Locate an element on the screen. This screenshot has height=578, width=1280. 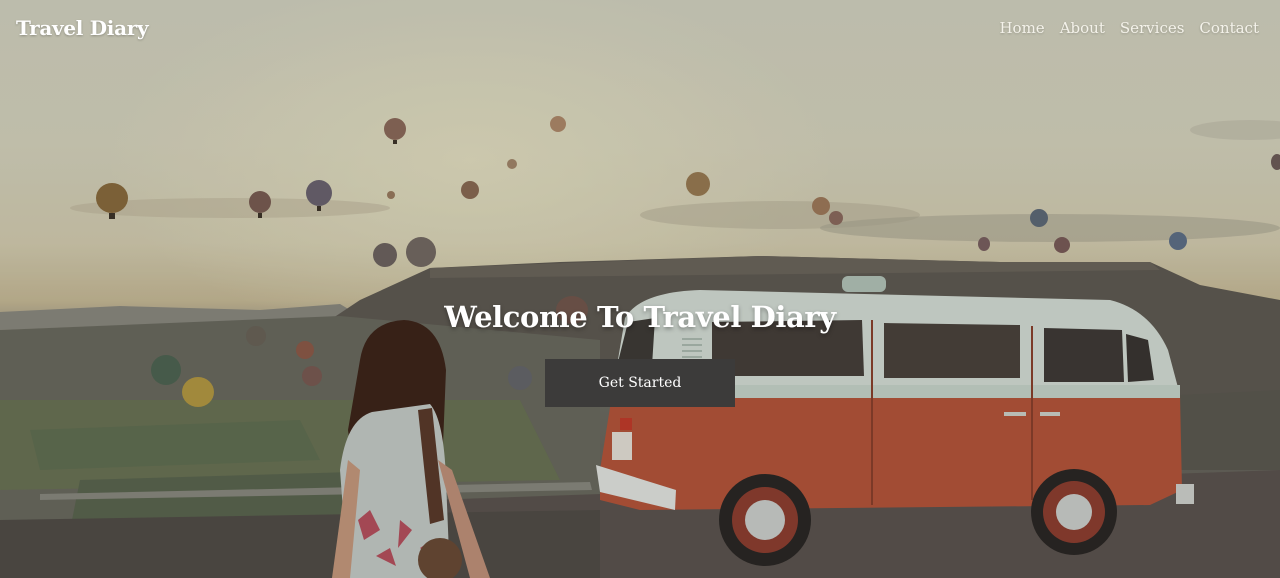
nav-link-about: About is located at coordinates (1082, 28).